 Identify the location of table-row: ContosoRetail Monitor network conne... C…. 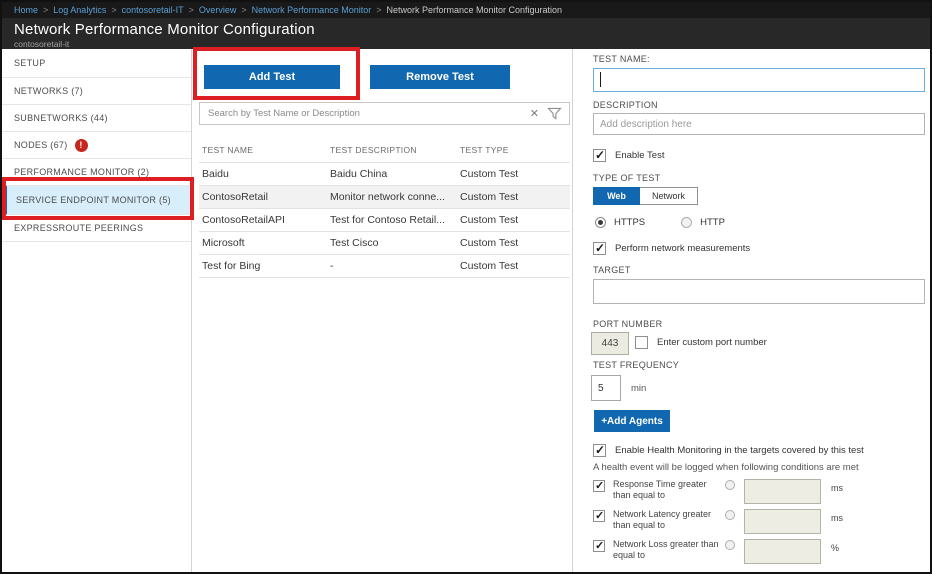
(384, 197).